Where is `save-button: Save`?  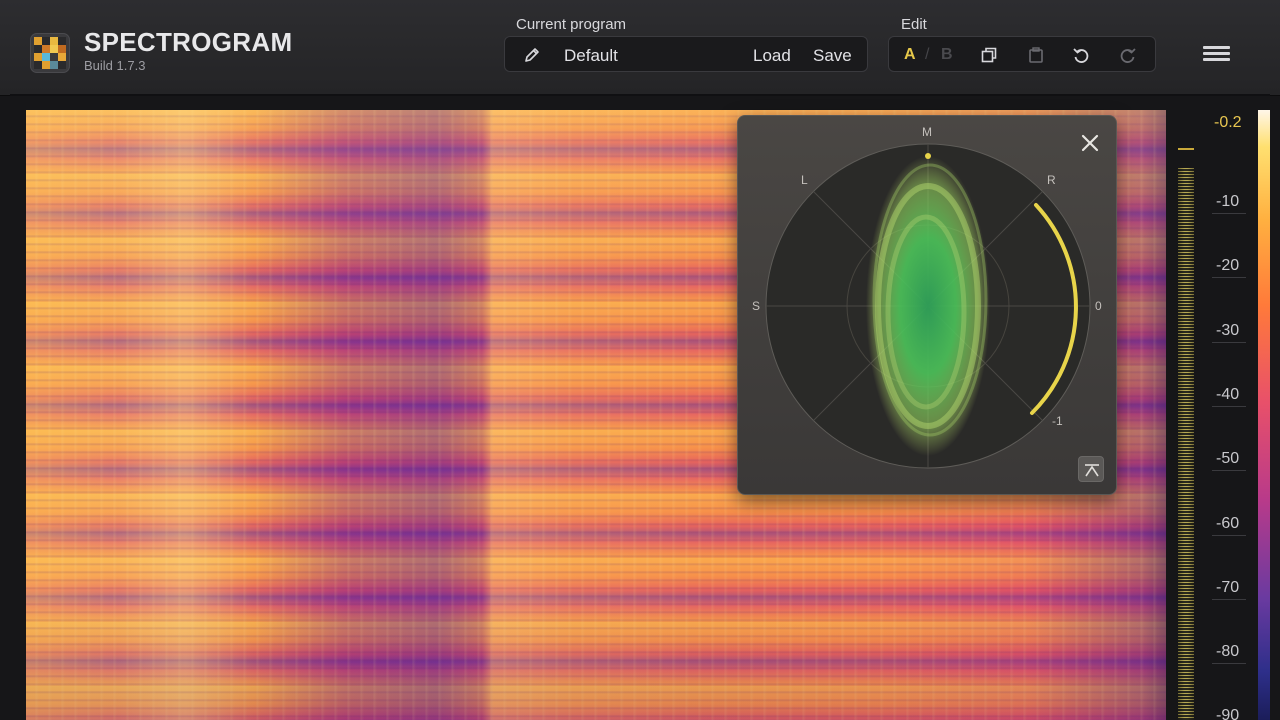
save-button: Save is located at coordinates (832, 56).